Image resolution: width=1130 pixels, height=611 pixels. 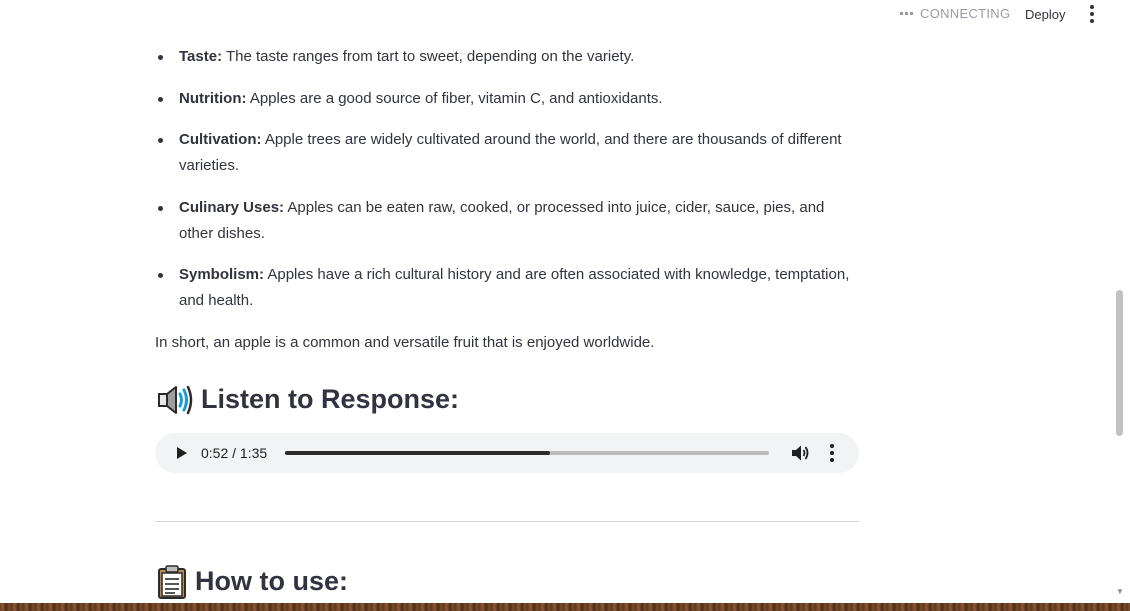 I want to click on list-item-term: Nutrition:, so click(x=213, y=98).